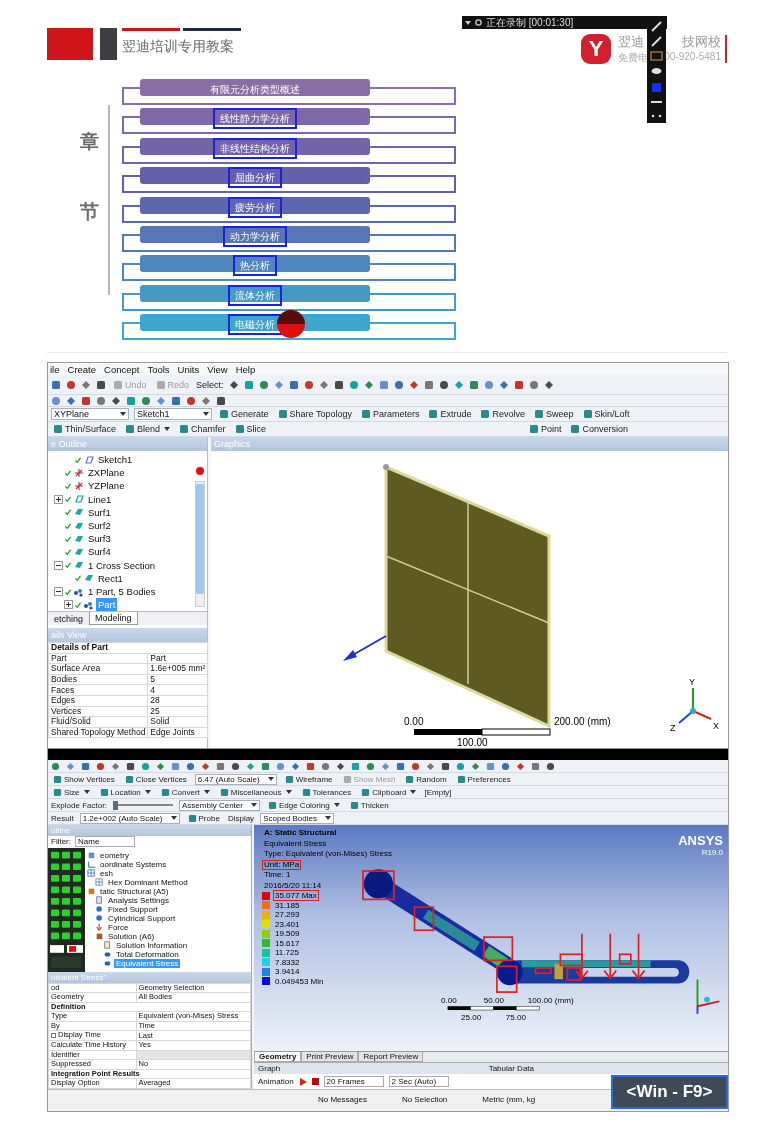 The image size is (784, 1144). I want to click on tree-item: tatic Structural (A5), so click(134, 891).